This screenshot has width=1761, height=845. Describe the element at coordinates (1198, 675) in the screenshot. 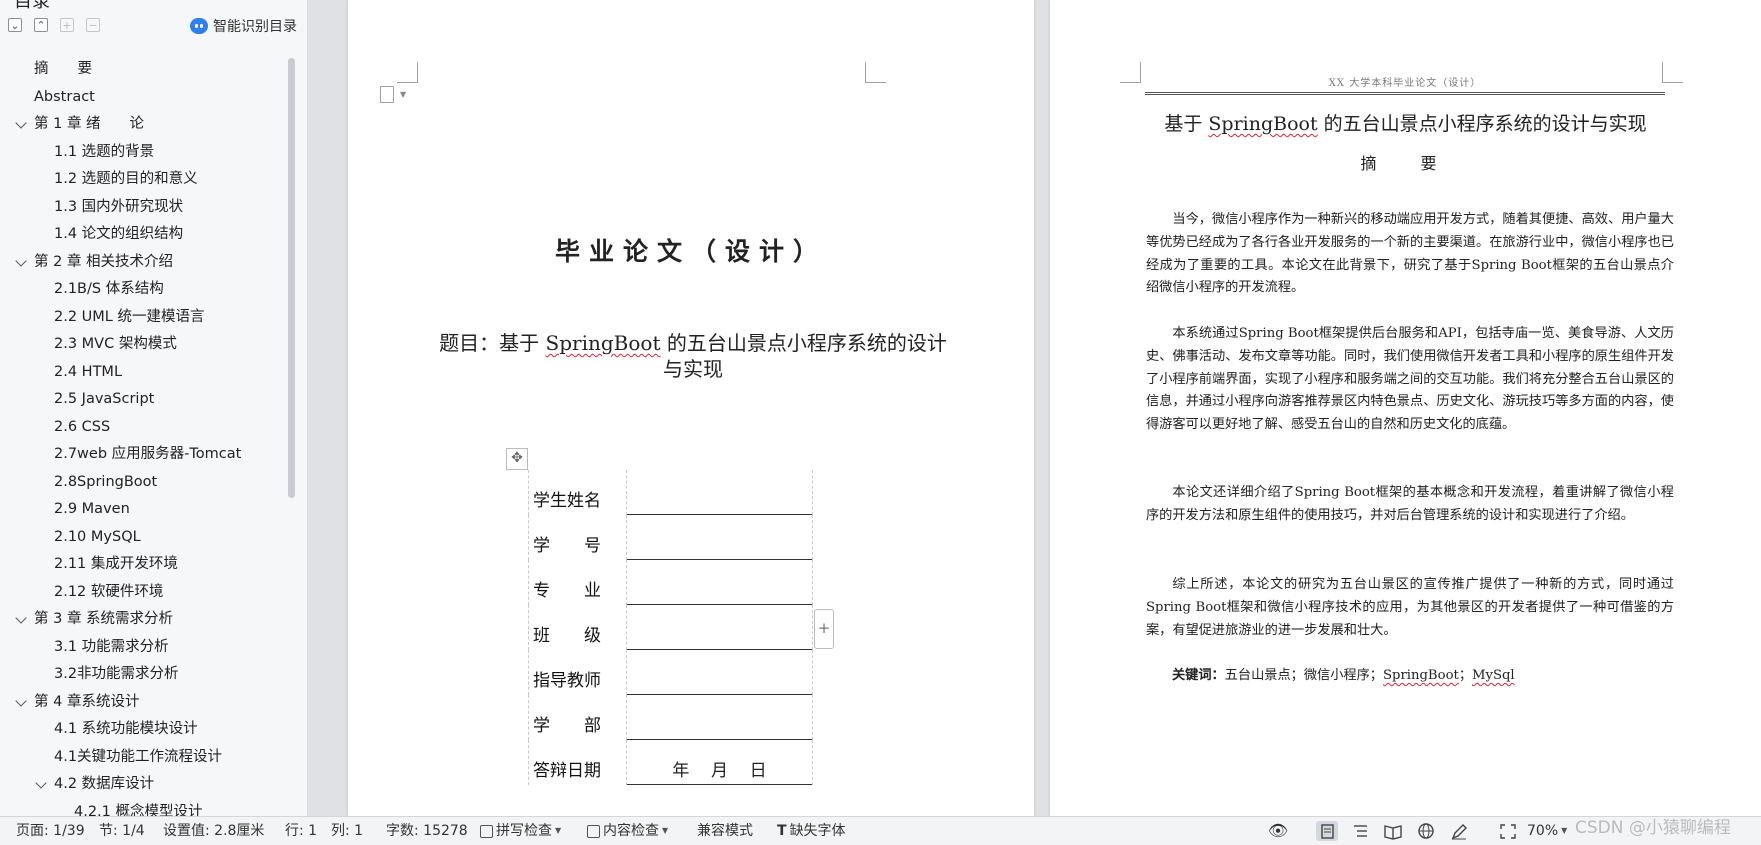

I see `keywords-label: 关键词：` at that location.